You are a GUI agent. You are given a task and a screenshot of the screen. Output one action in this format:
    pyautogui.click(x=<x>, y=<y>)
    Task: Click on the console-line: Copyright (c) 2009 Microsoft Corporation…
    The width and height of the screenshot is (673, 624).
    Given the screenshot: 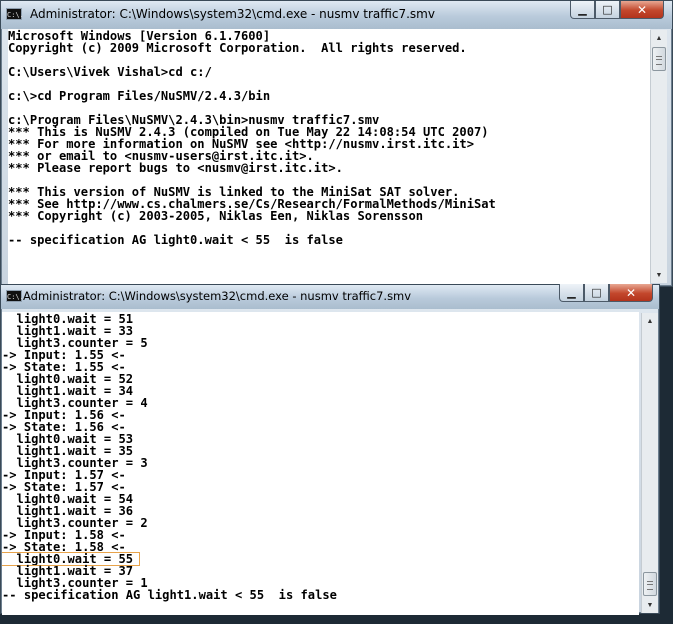 What is the action you would take?
    pyautogui.click(x=329, y=48)
    